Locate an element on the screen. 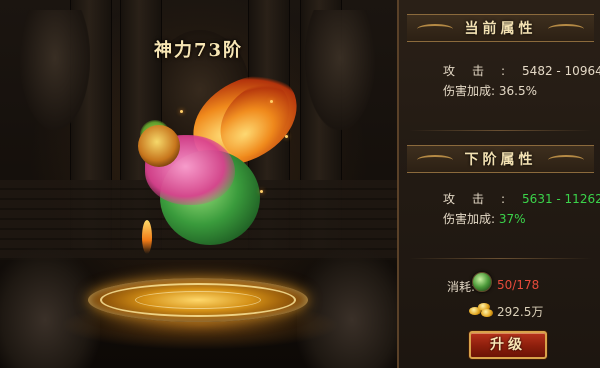 This screenshot has height=368, width=600. cost-label: 消耗: is located at coordinates (461, 287).